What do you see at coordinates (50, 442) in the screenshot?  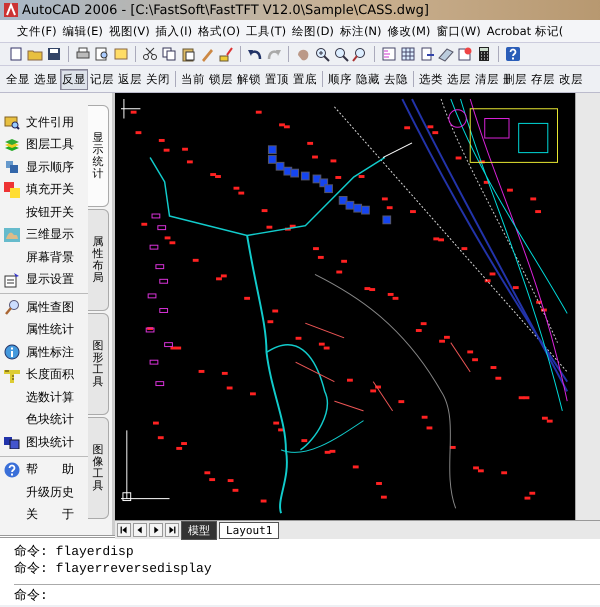 I see `sidebar-item: 图块统计` at bounding box center [50, 442].